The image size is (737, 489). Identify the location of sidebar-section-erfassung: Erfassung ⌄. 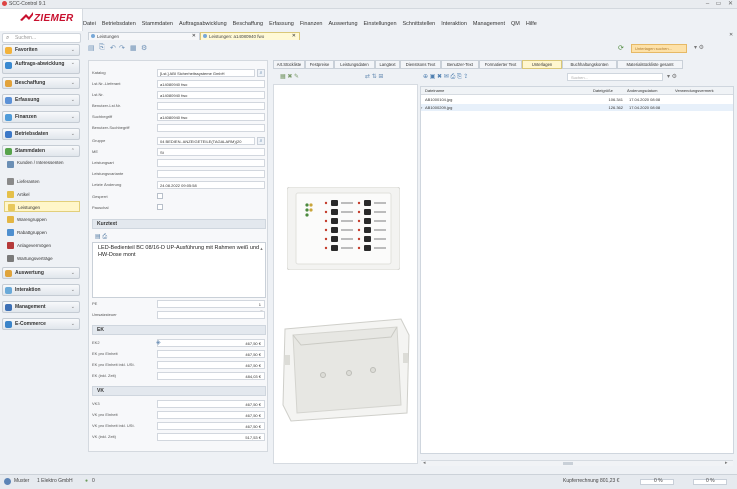
(41, 100).